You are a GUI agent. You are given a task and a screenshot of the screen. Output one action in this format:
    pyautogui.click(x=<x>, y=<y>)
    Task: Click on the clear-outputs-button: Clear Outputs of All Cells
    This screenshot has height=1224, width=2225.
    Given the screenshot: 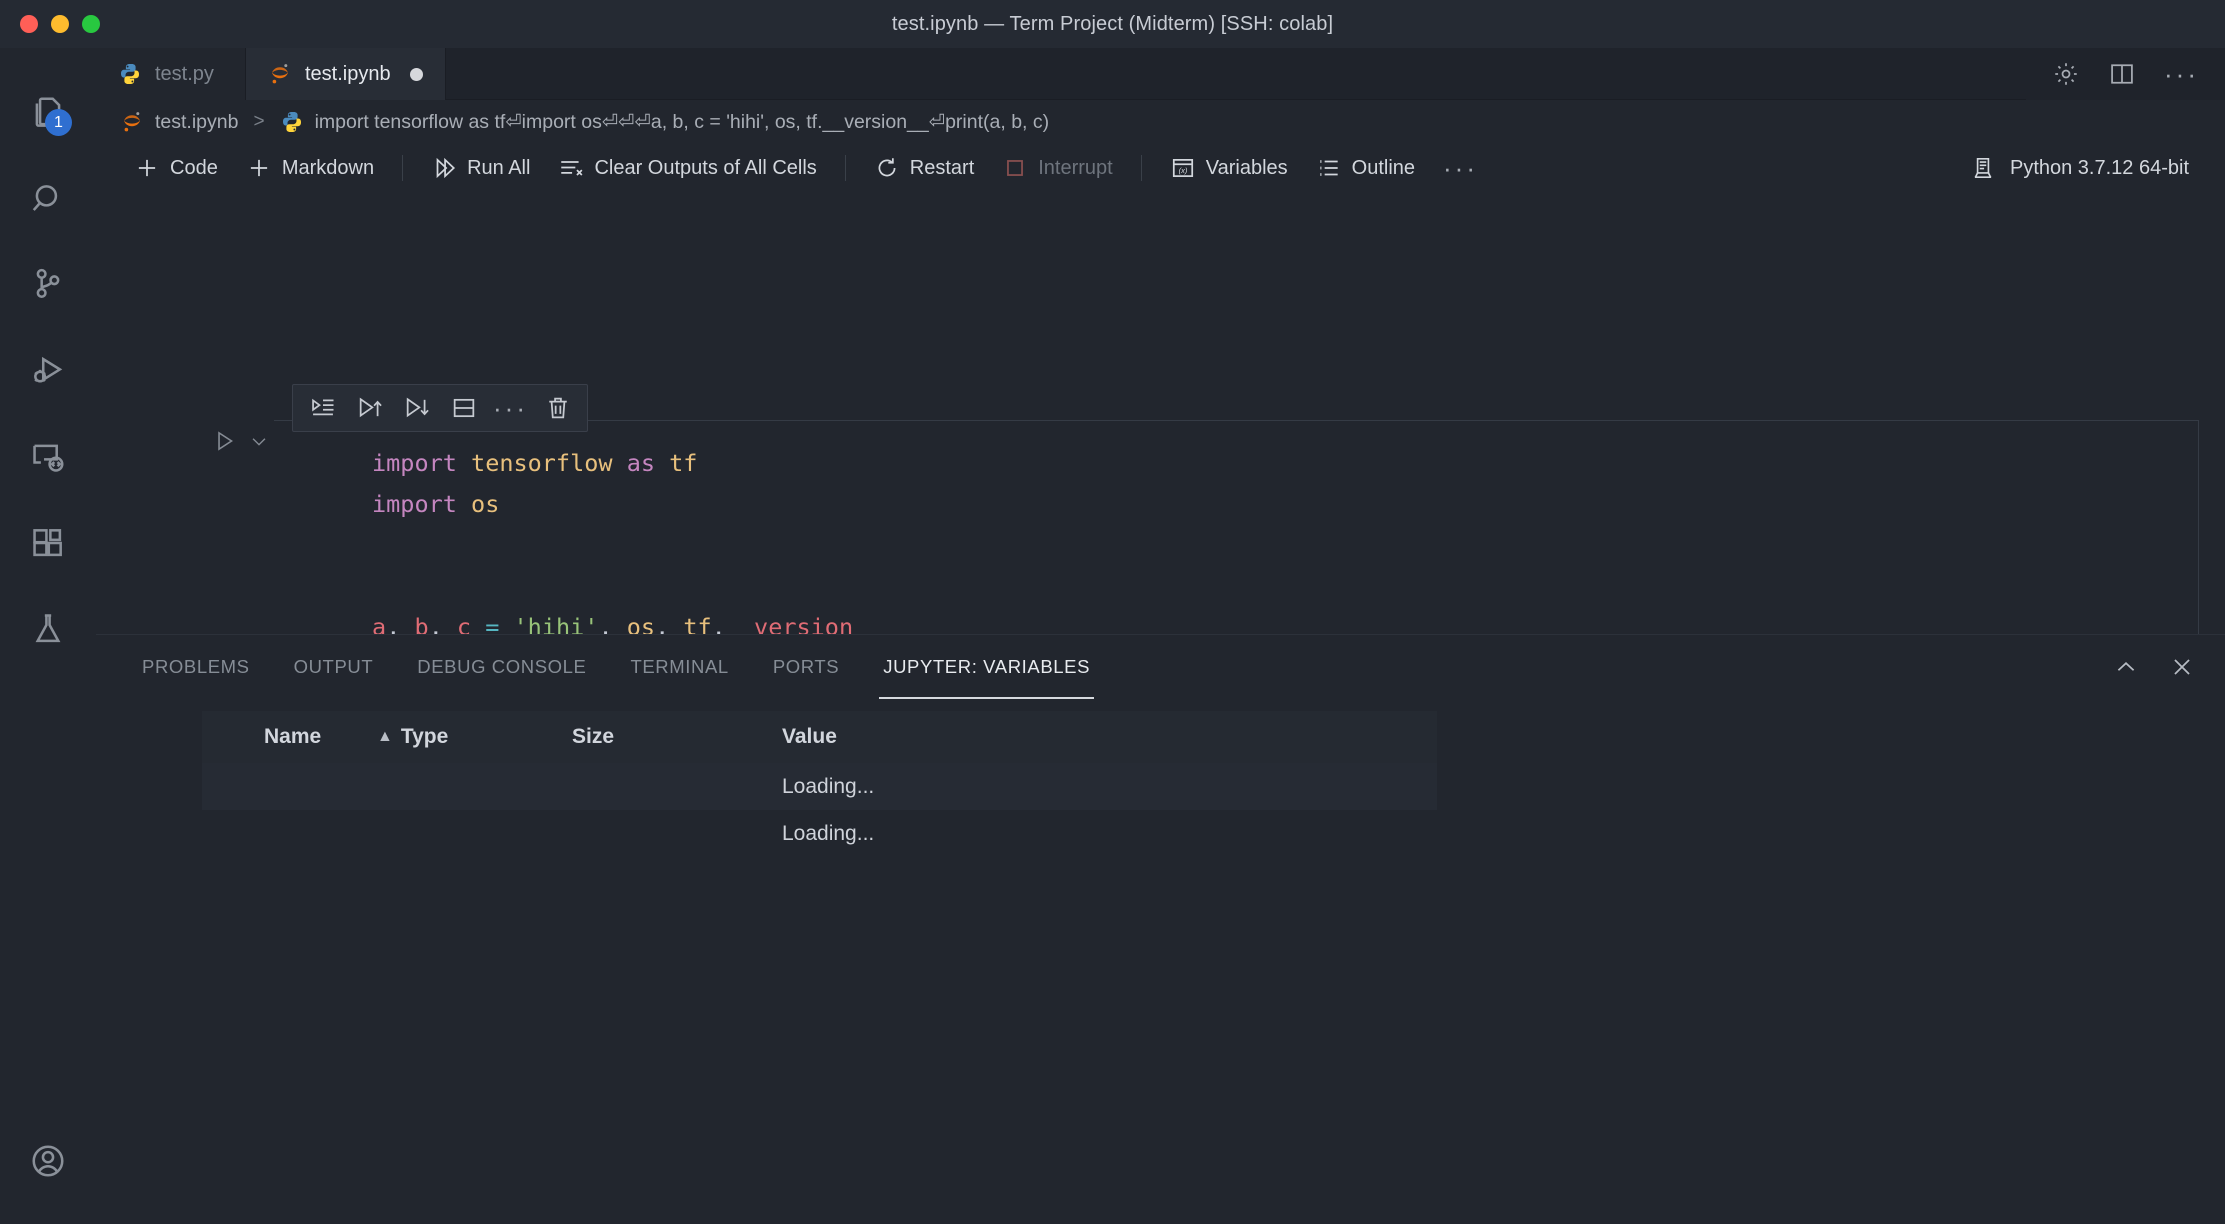 What is the action you would take?
    pyautogui.click(x=687, y=168)
    